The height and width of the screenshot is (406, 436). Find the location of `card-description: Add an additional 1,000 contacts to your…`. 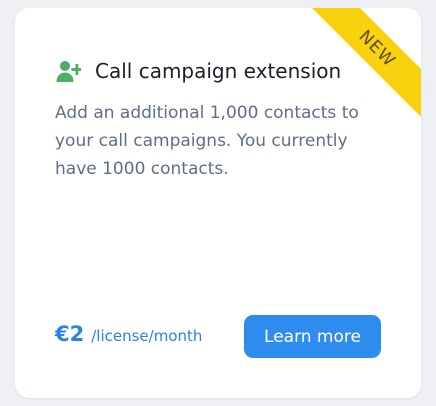

card-description: Add an additional 1,000 contacts to your… is located at coordinates (207, 141).